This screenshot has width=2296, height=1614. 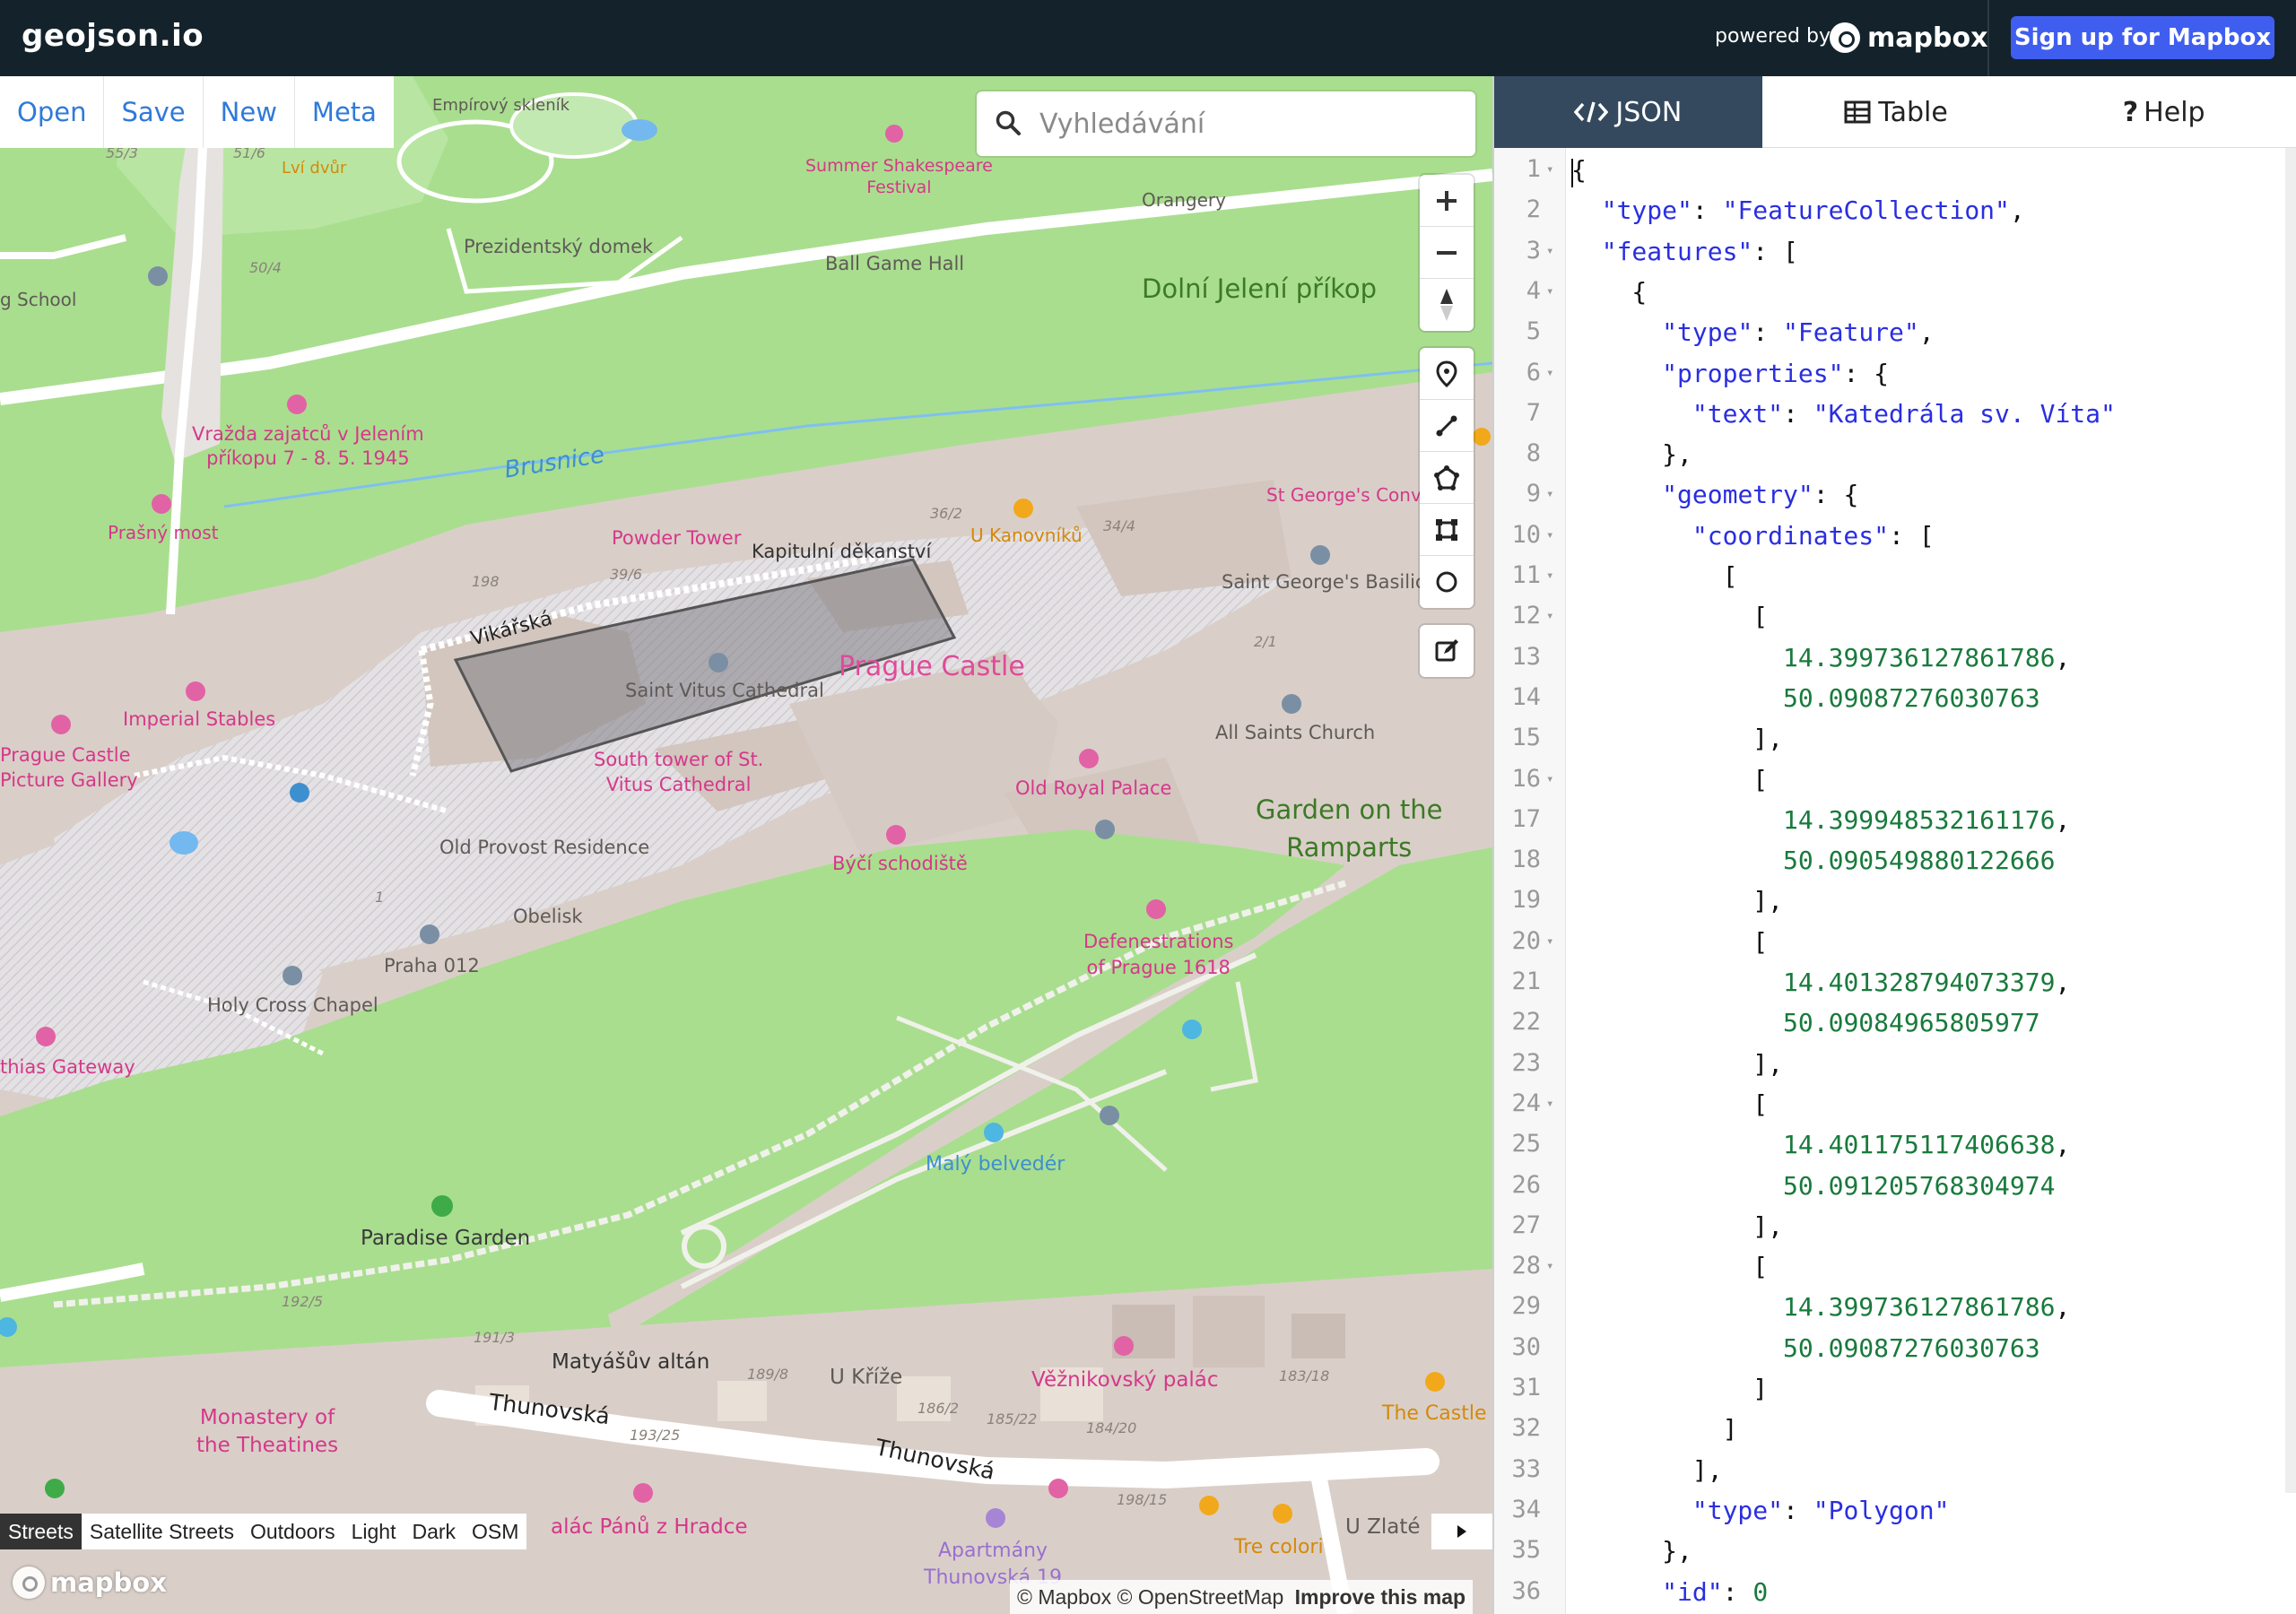 I want to click on zoom-in-button, so click(x=1447, y=201).